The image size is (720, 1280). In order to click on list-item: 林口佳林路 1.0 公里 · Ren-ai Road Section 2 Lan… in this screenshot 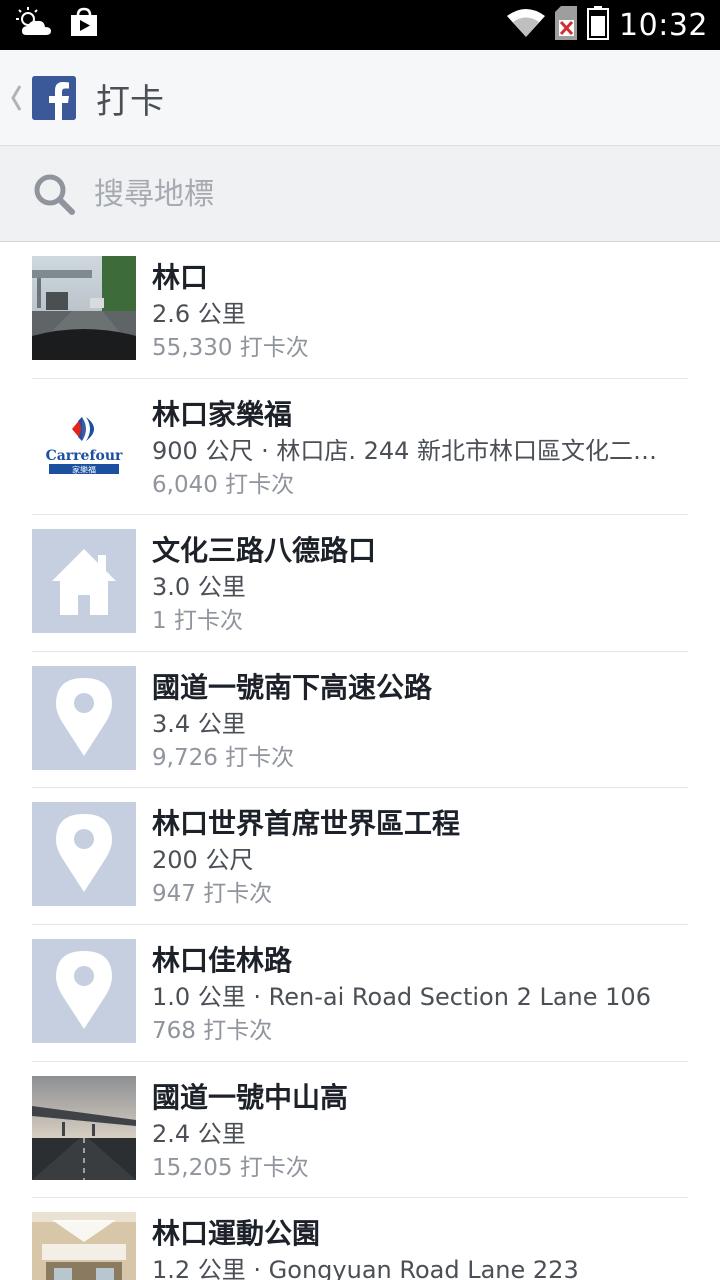, I will do `click(360, 993)`.